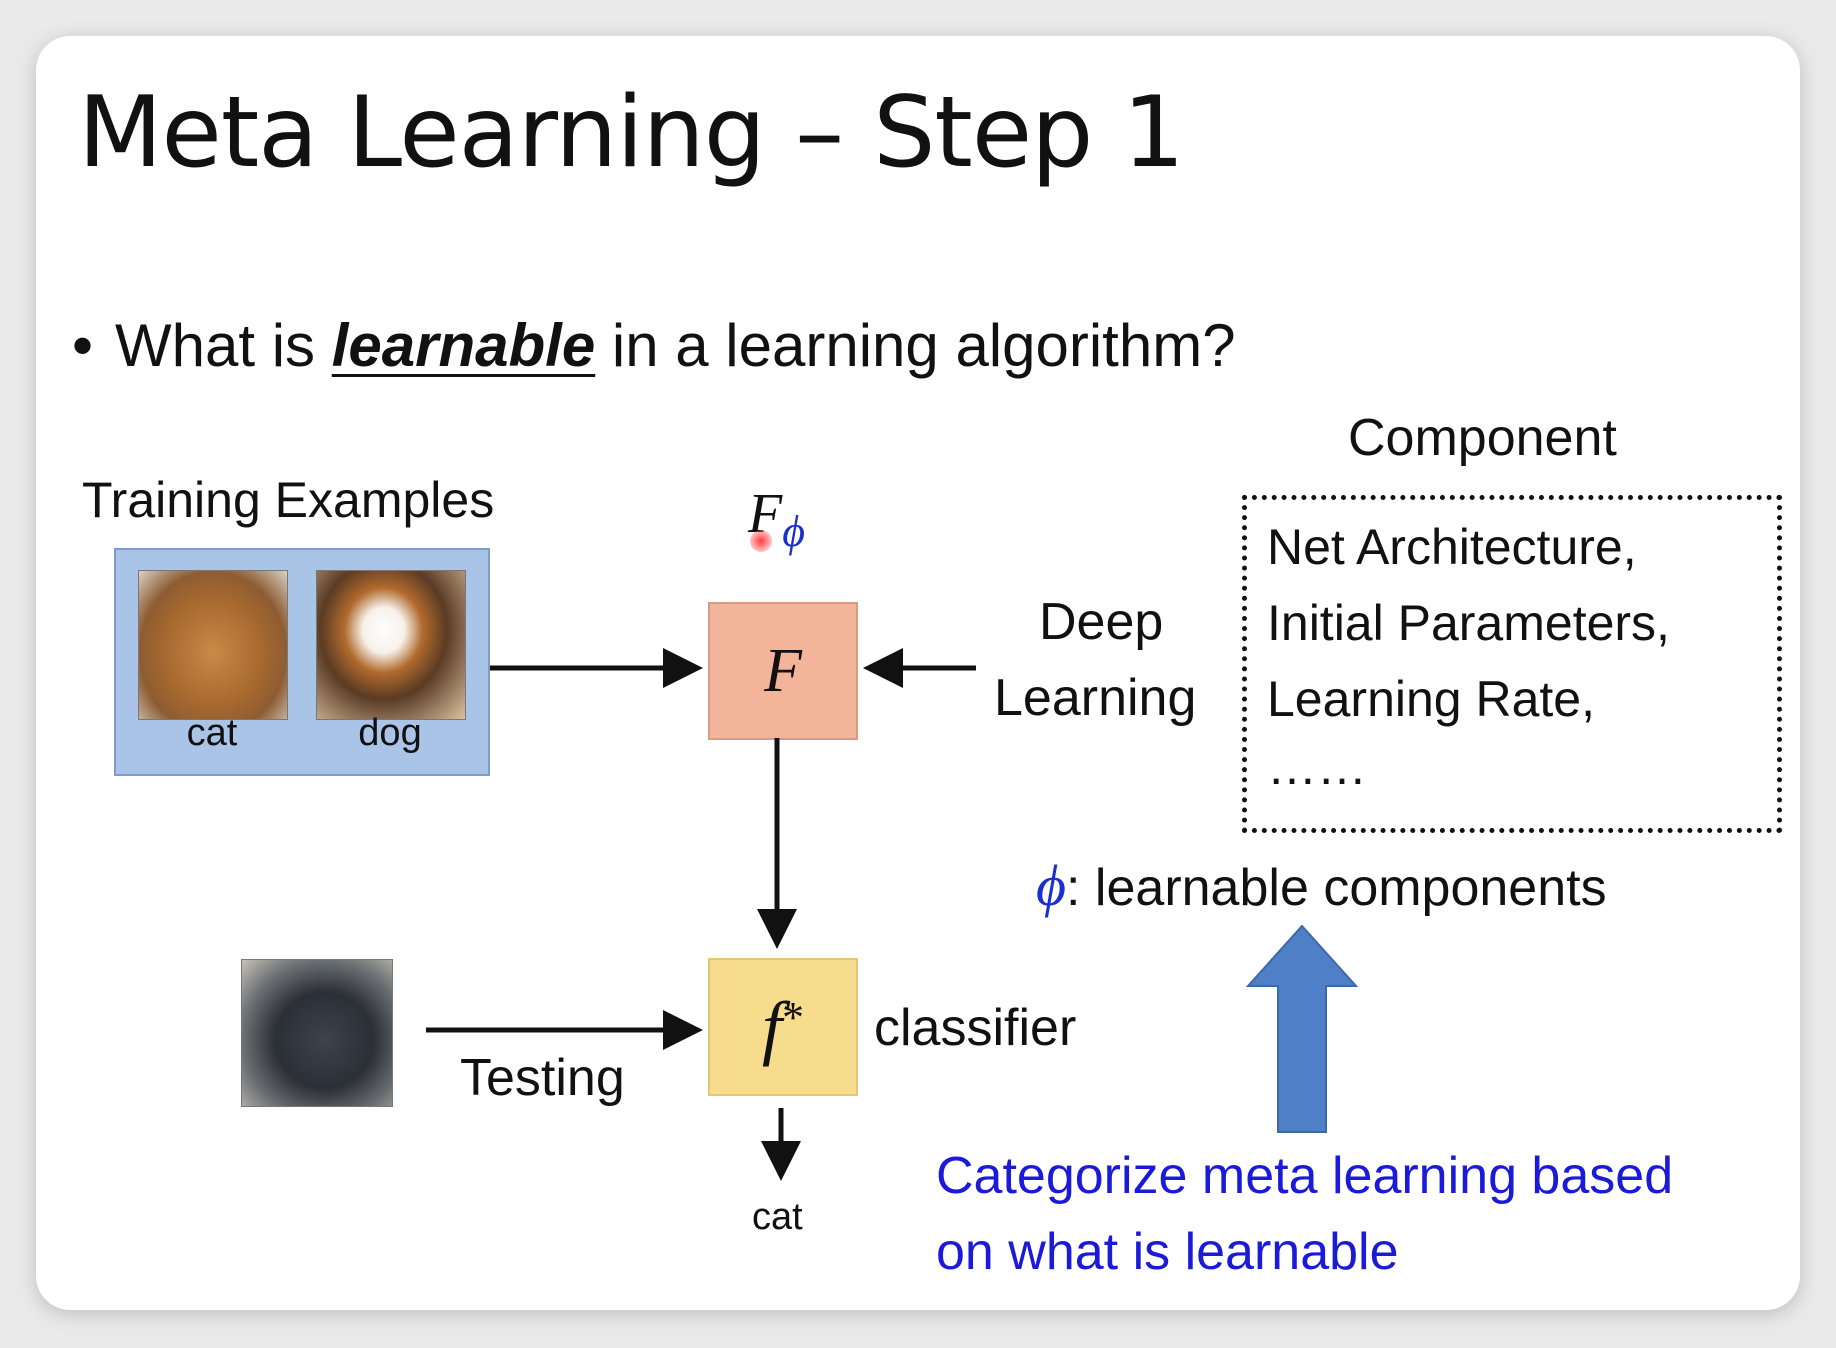  What do you see at coordinates (213, 645) in the screenshot?
I see `cat-photo` at bounding box center [213, 645].